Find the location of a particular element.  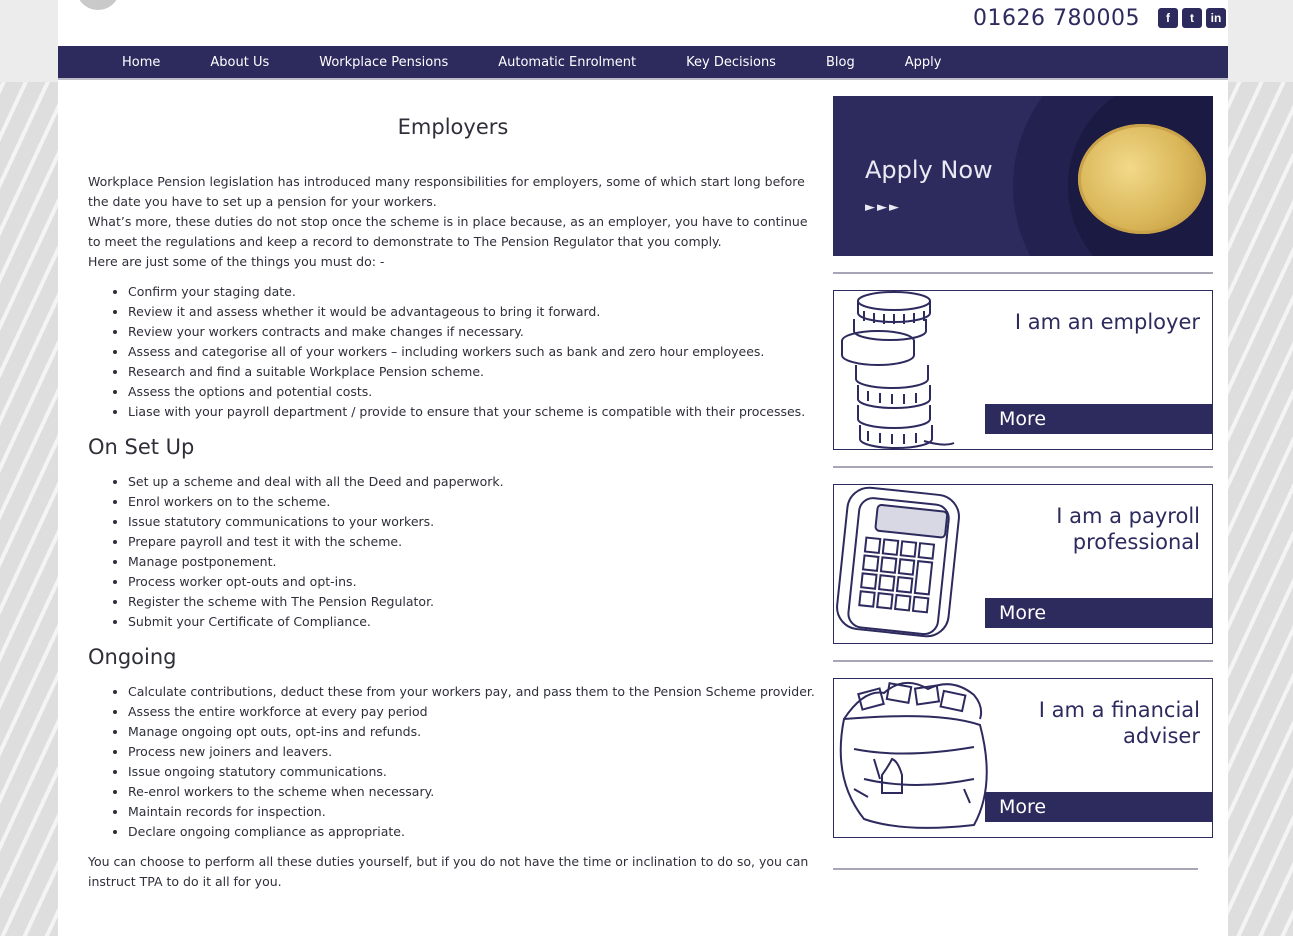

phone-number: 01626 780005 is located at coordinates (1056, 18).